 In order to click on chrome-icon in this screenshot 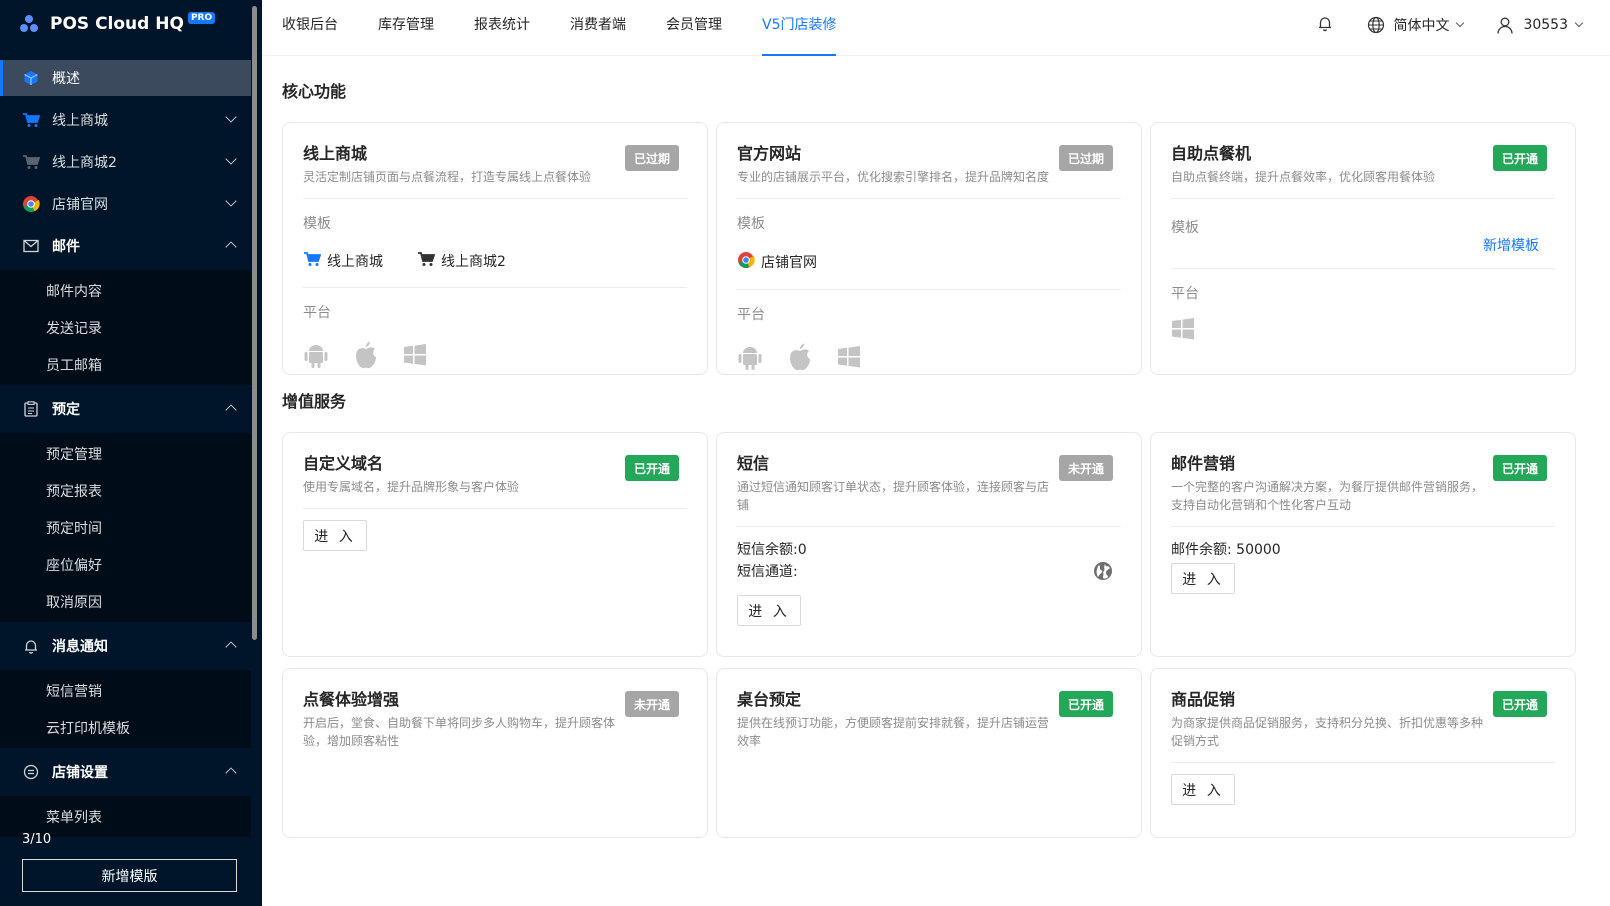, I will do `click(31, 204)`.